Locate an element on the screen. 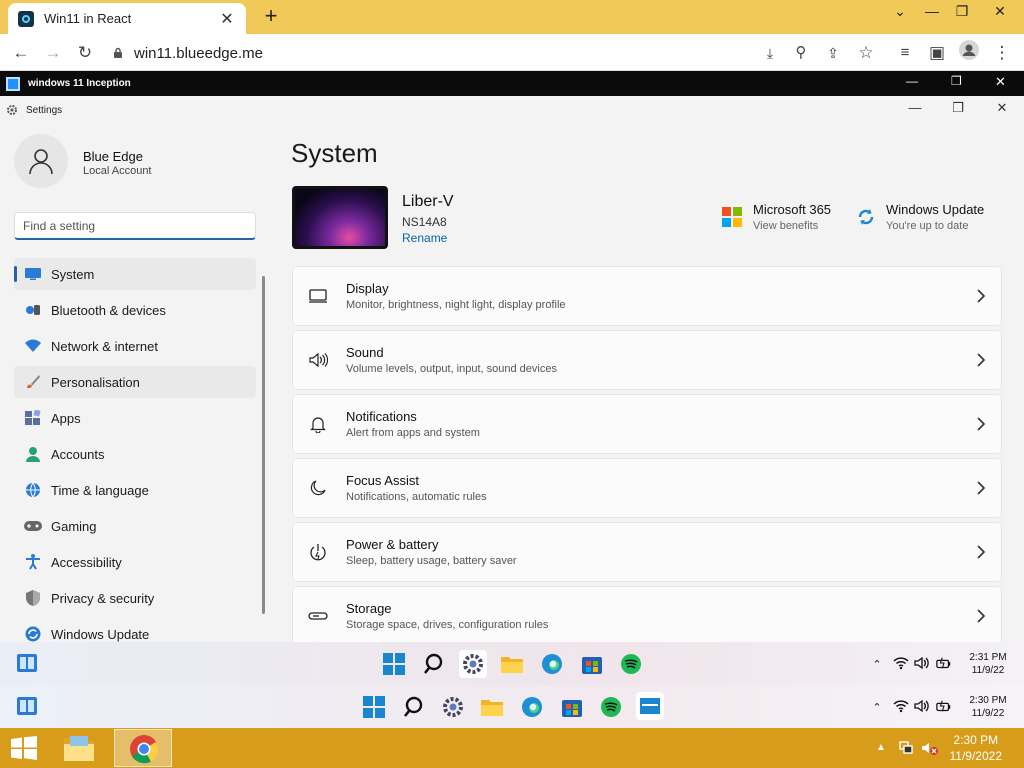 This screenshot has width=1024, height=768. restore-icon: ❐ is located at coordinates (962, 11).